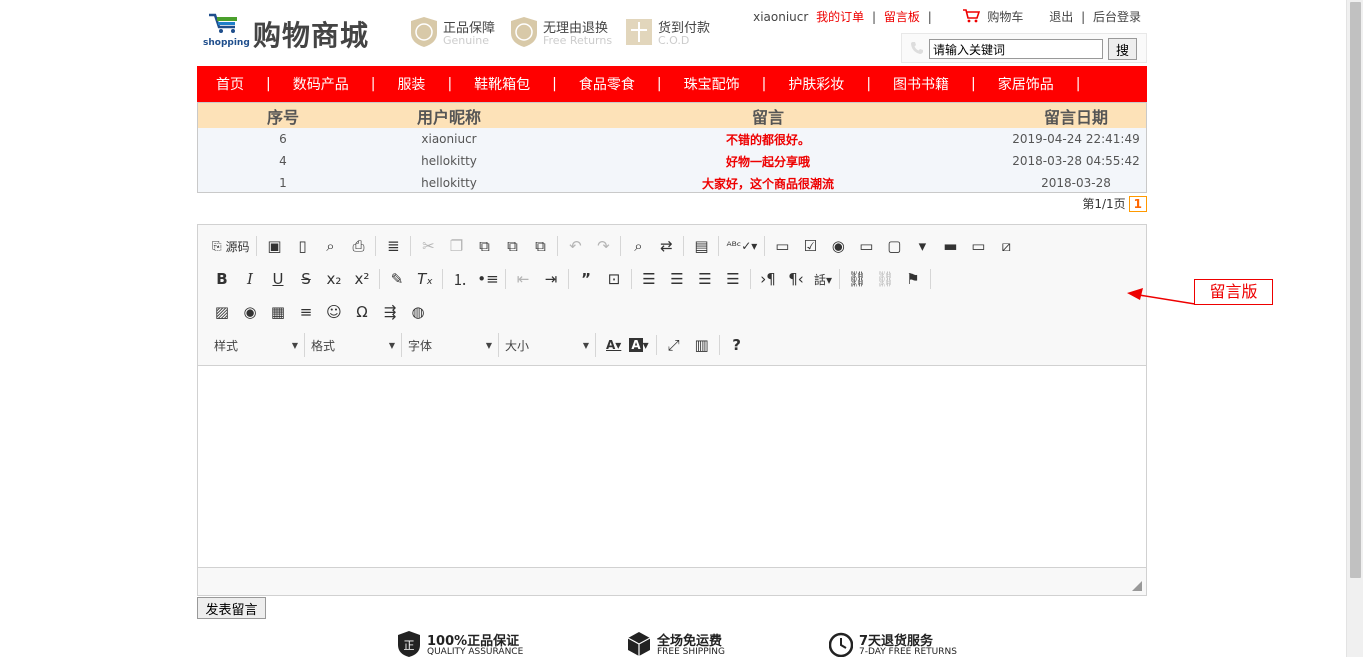  What do you see at coordinates (913, 279) in the screenshot?
I see `anchor-flag-icon: ⚑` at bounding box center [913, 279].